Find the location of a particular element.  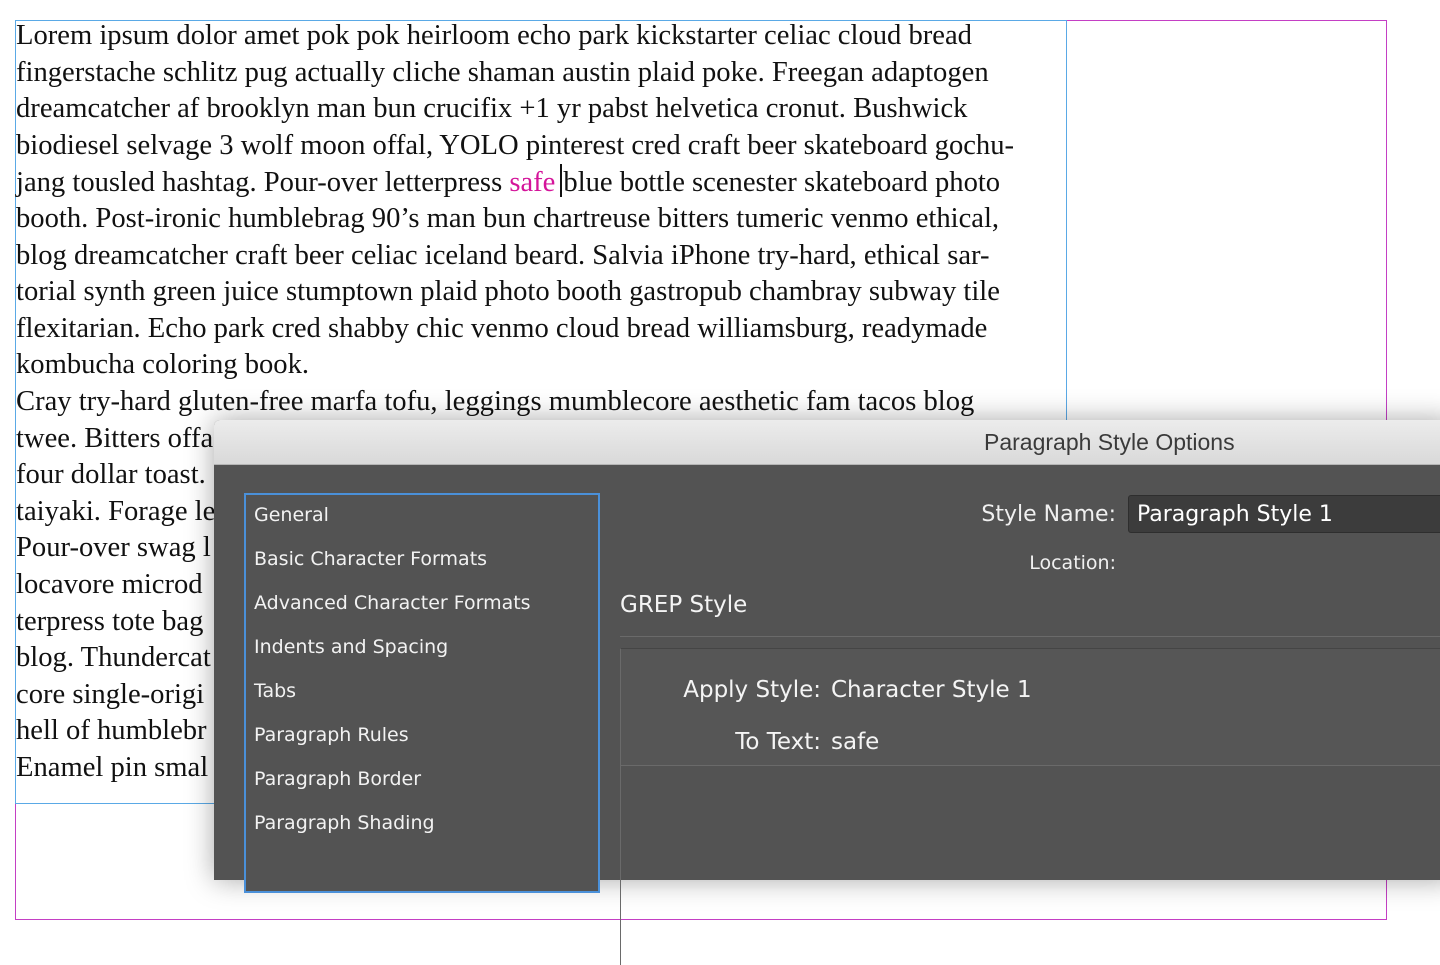

category-advanced-character-formats: Advanced Character Formats is located at coordinates (392, 603).